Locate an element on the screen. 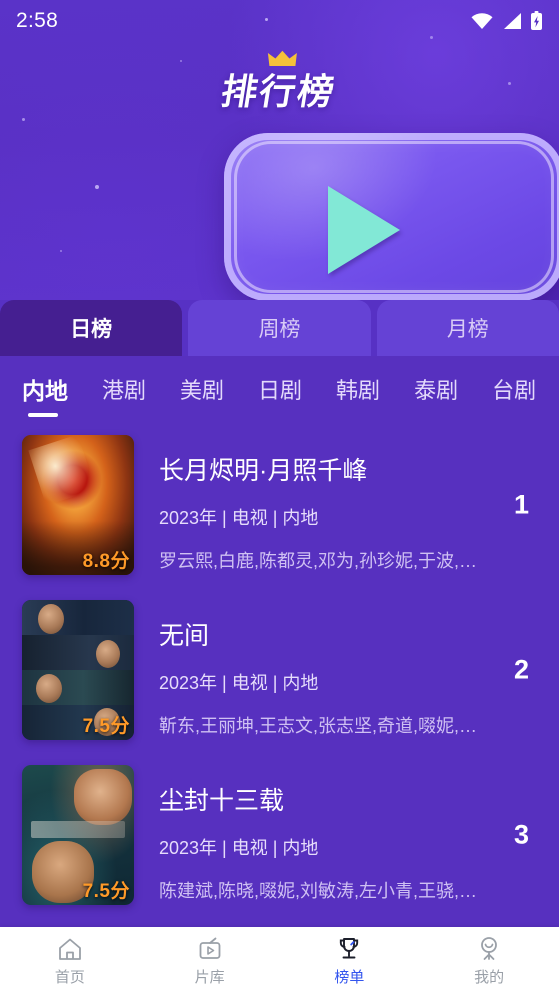 This screenshot has height=995, width=559. item-title: 无间 is located at coordinates (184, 636).